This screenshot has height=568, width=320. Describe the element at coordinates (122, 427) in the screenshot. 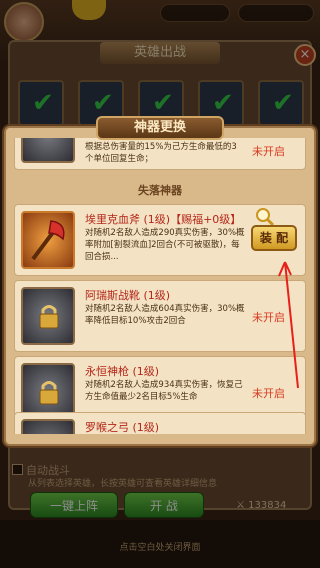

I see `artifact-name: 罗喉之弓 (1级)` at that location.